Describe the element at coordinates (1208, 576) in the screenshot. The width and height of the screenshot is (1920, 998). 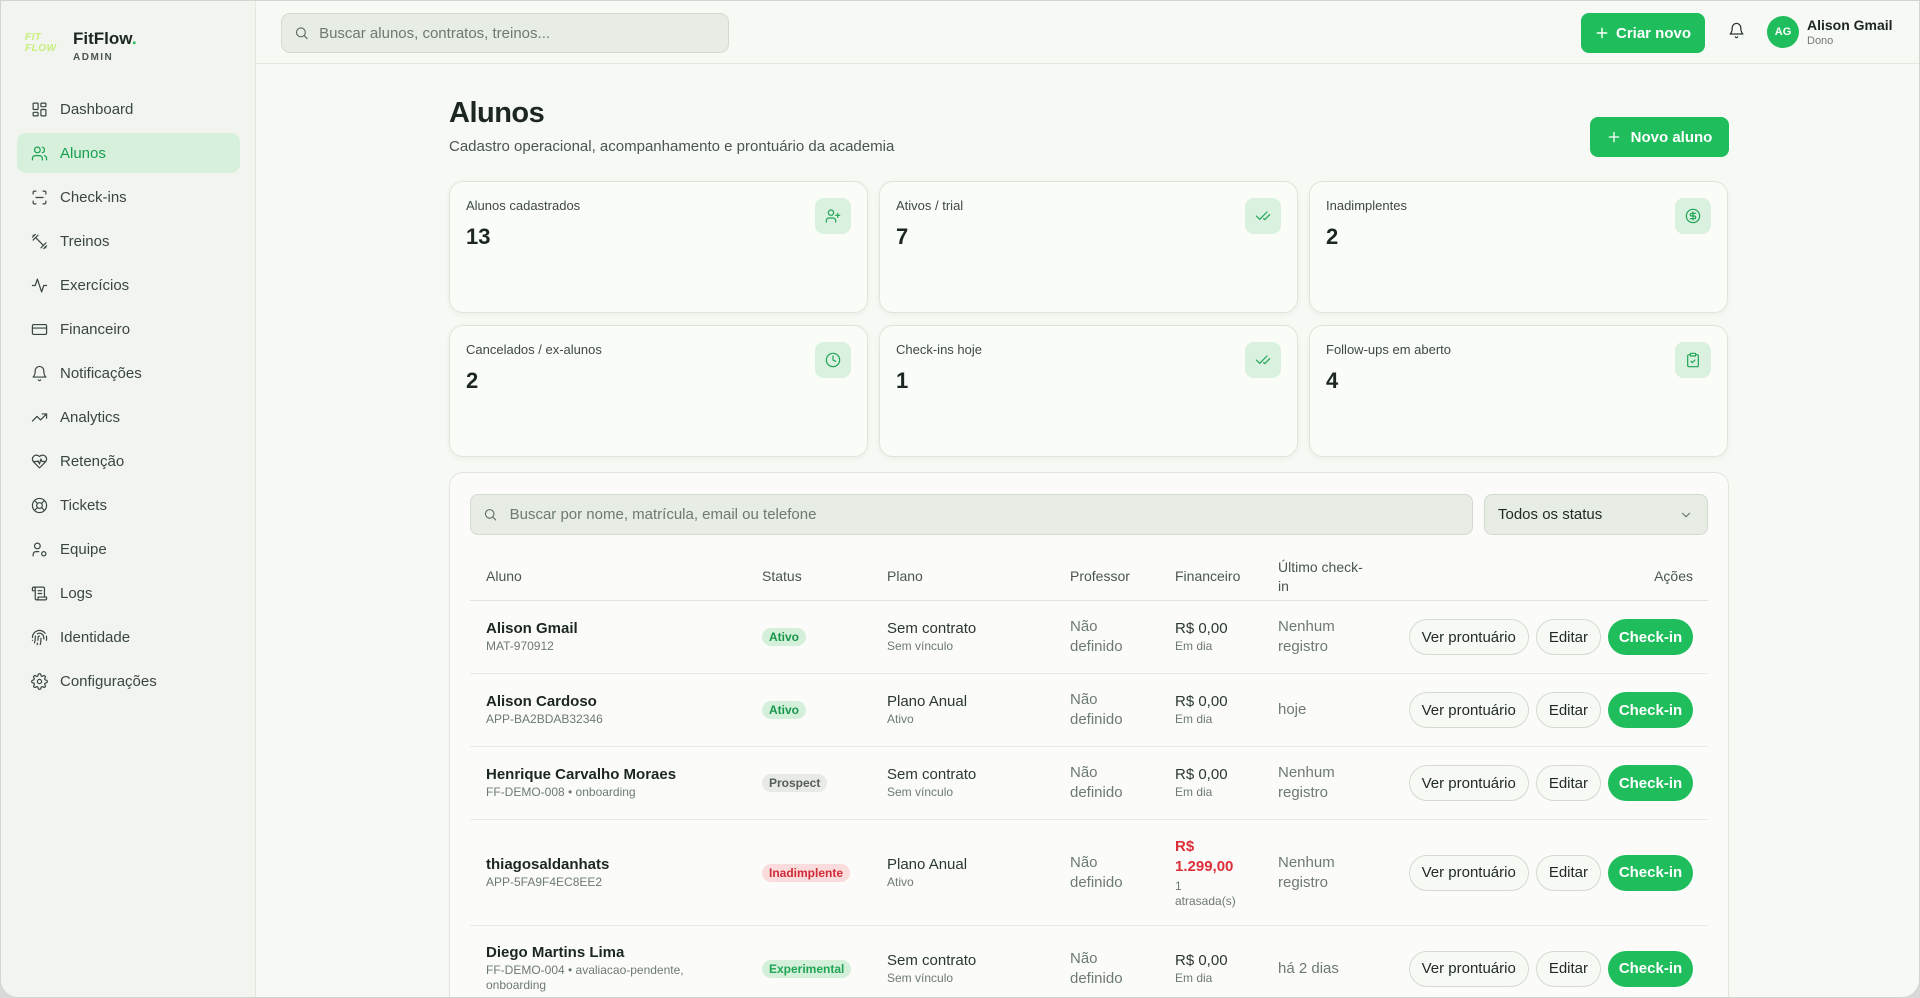
I see `header-financeiro: Financeiro` at that location.